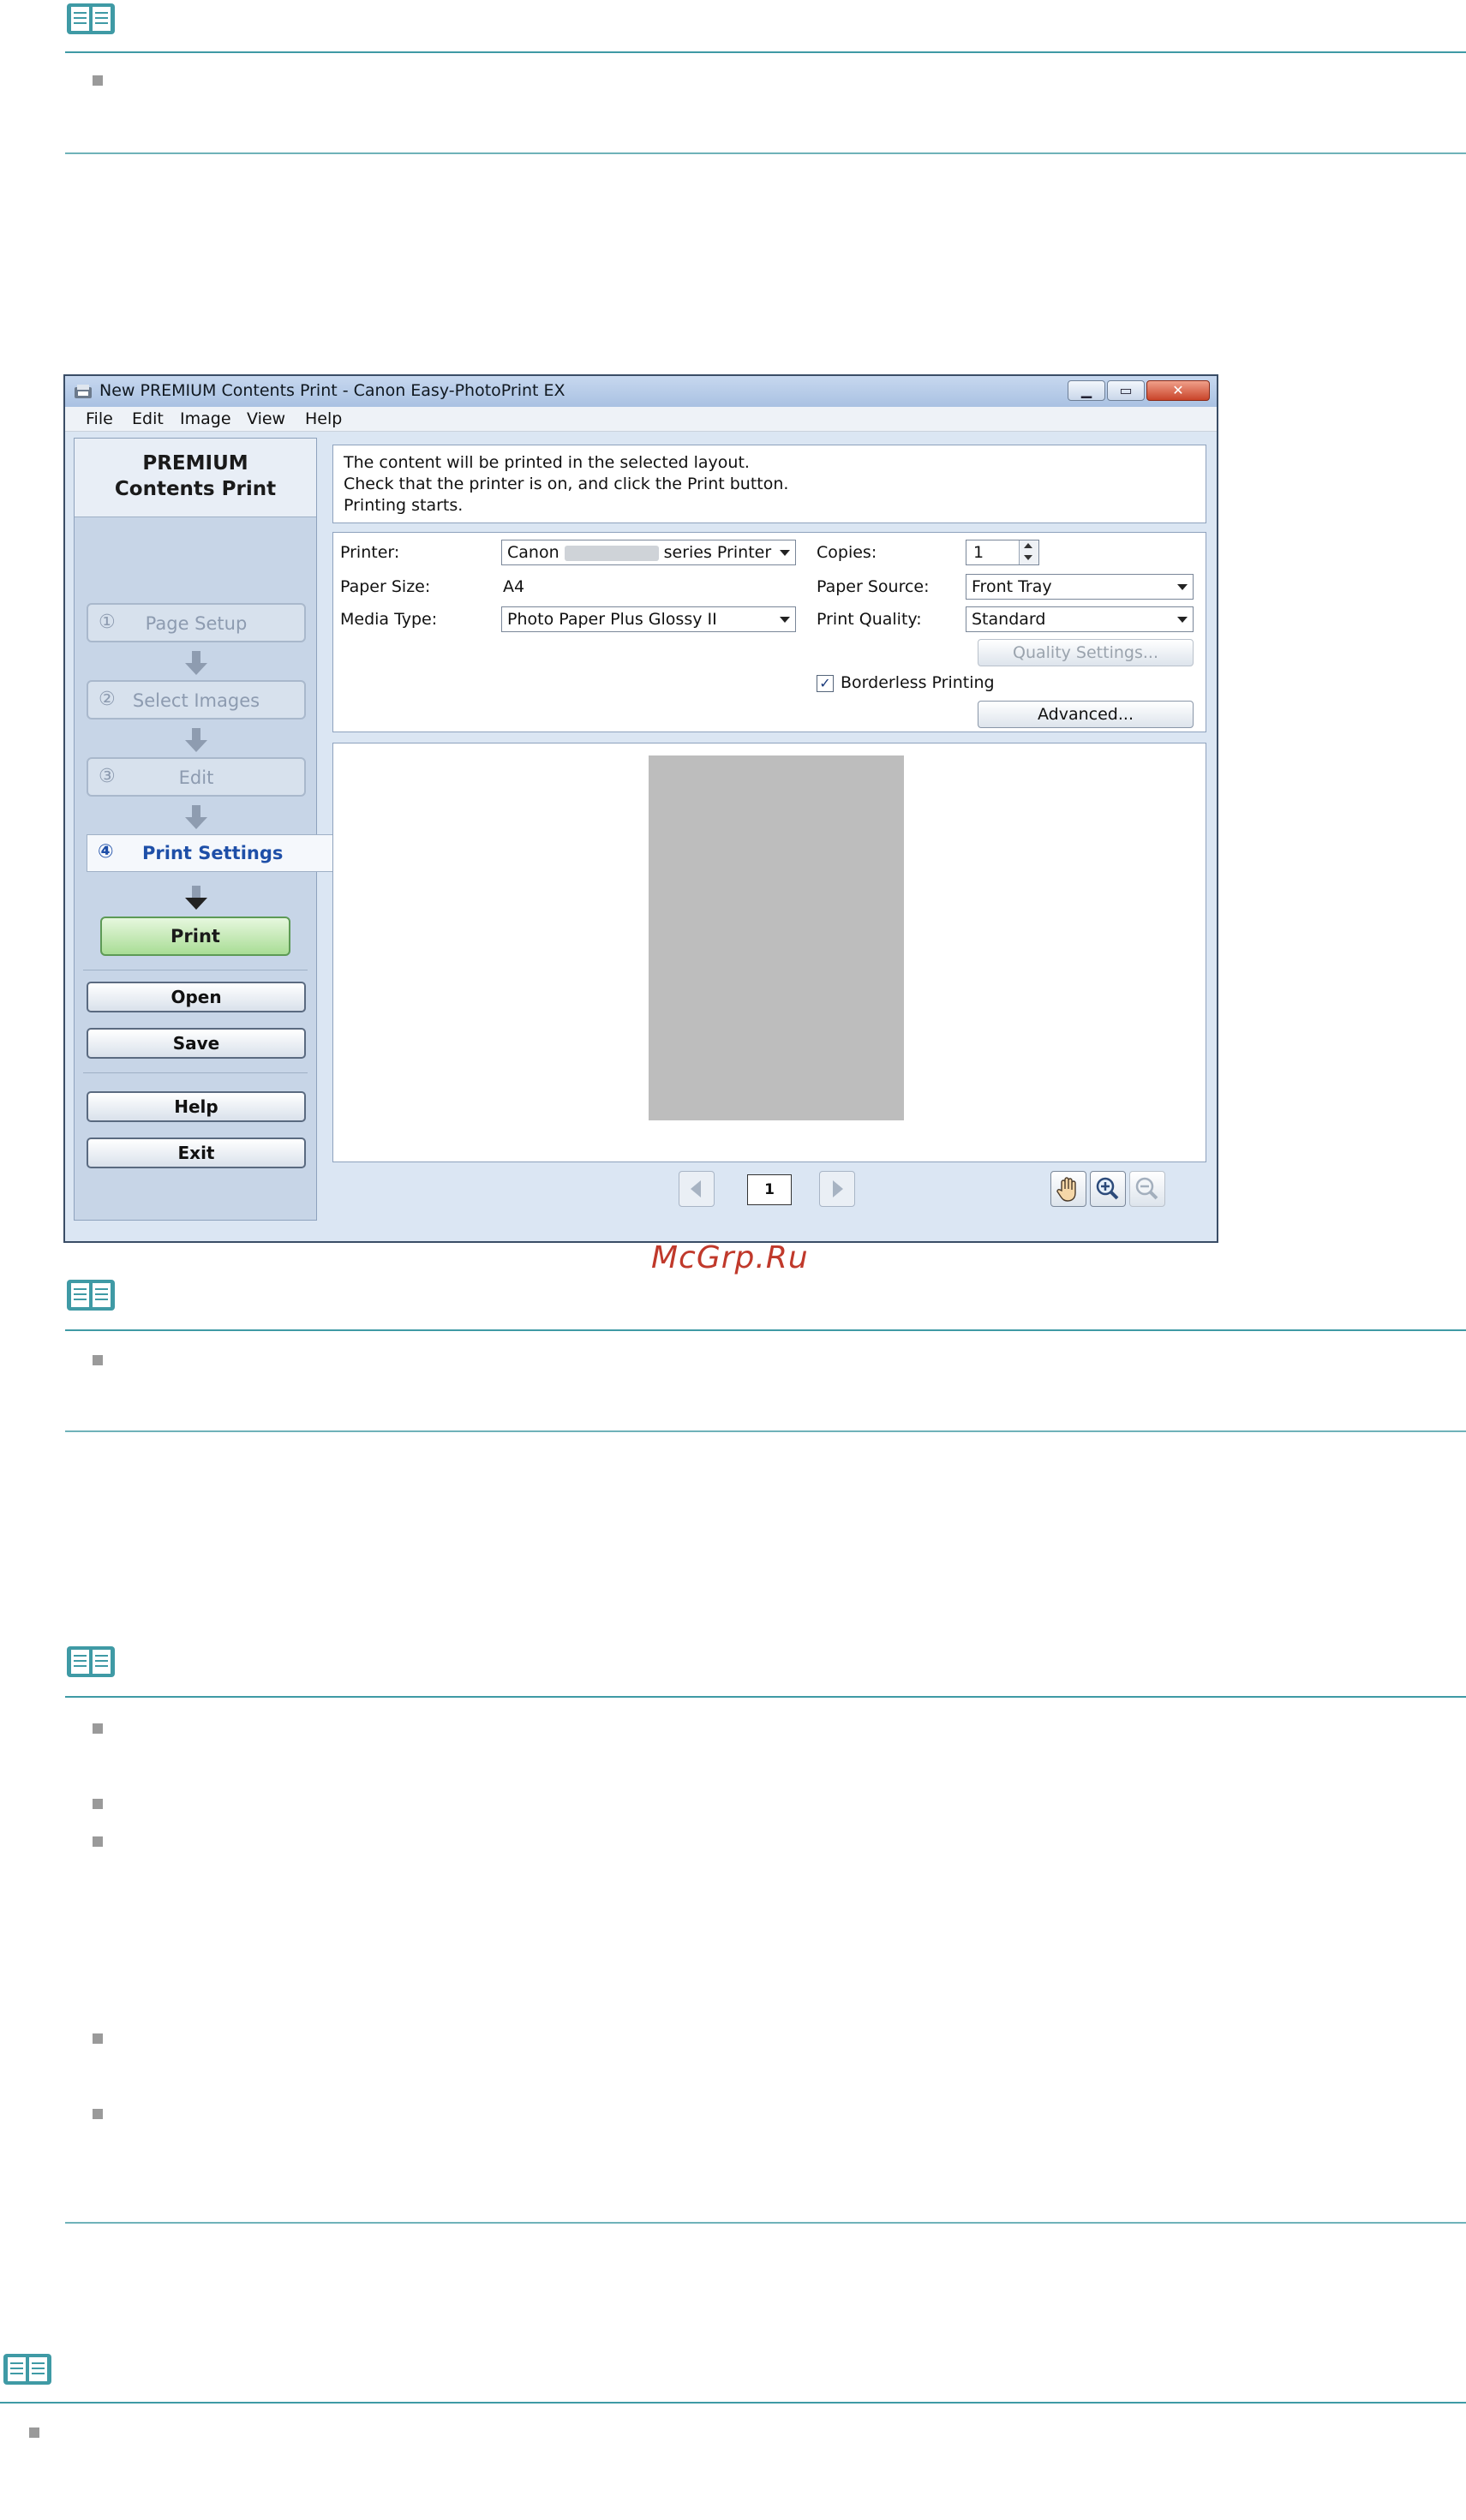  I want to click on menu-help: Help, so click(323, 419).